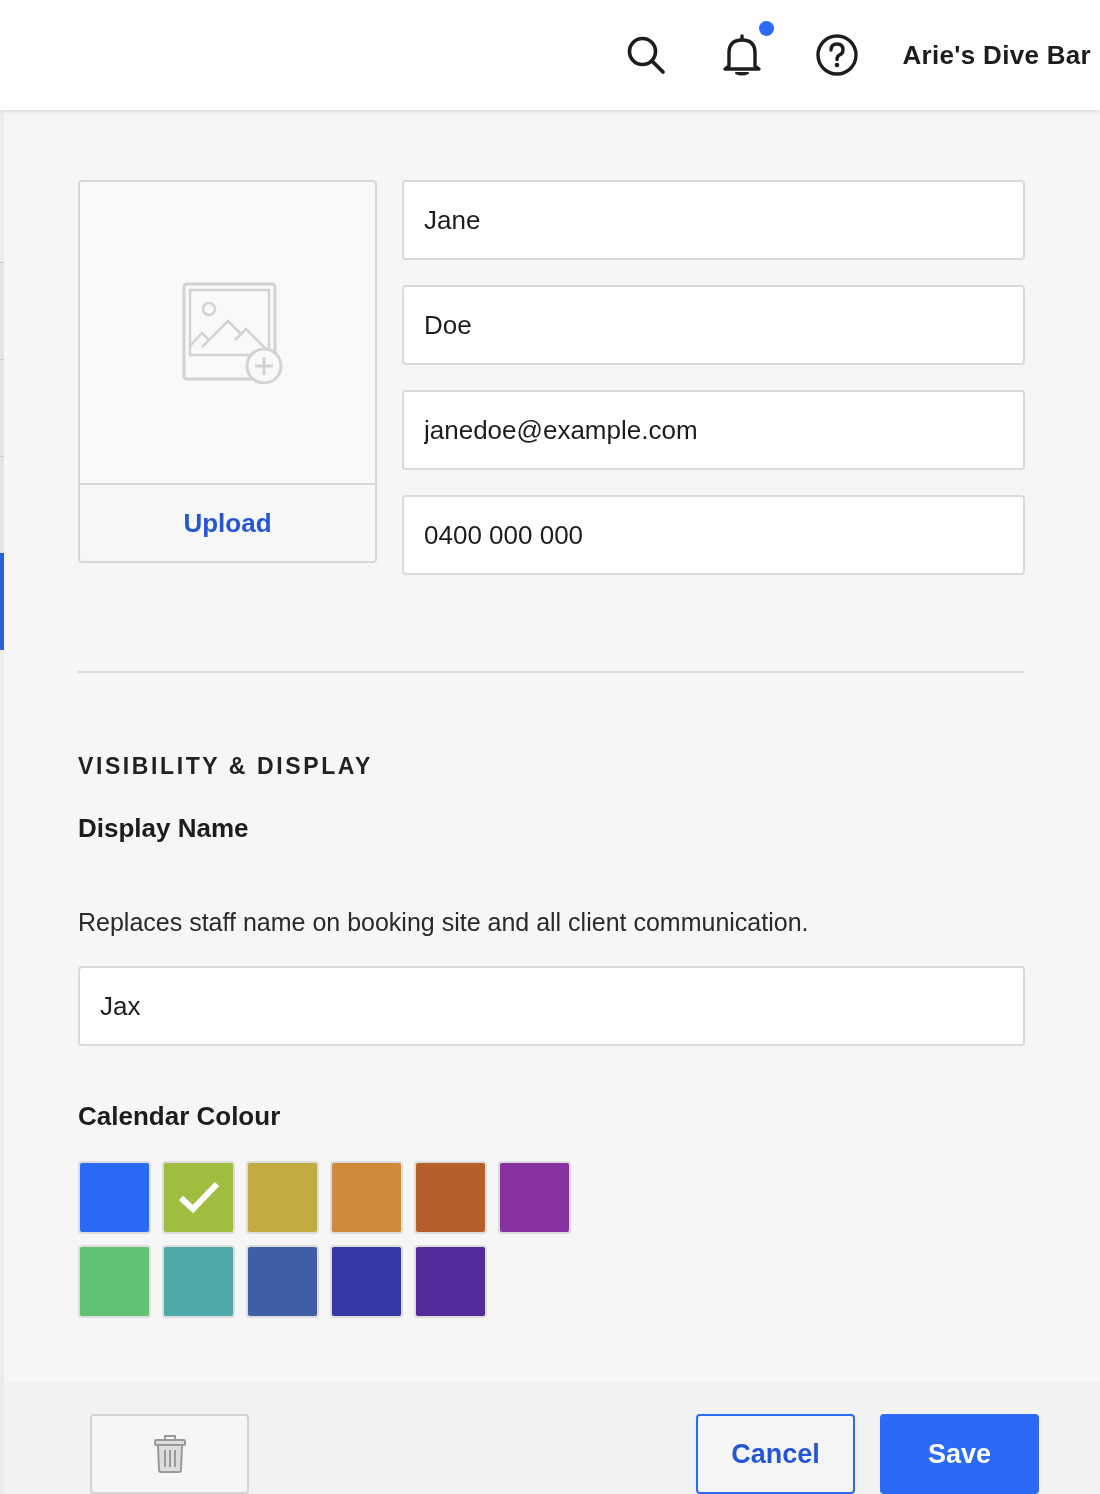 The width and height of the screenshot is (1100, 1494). Describe the element at coordinates (180, 1116) in the screenshot. I see `field-label: Calendar Colour` at that location.